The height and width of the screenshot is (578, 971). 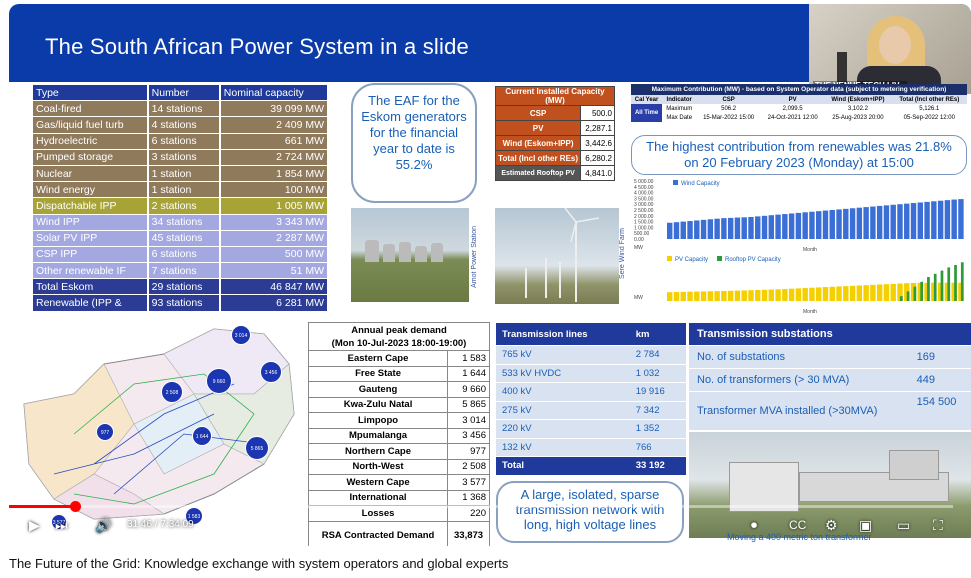 I want to click on table-row: Free State 1 644, so click(x=398, y=373).